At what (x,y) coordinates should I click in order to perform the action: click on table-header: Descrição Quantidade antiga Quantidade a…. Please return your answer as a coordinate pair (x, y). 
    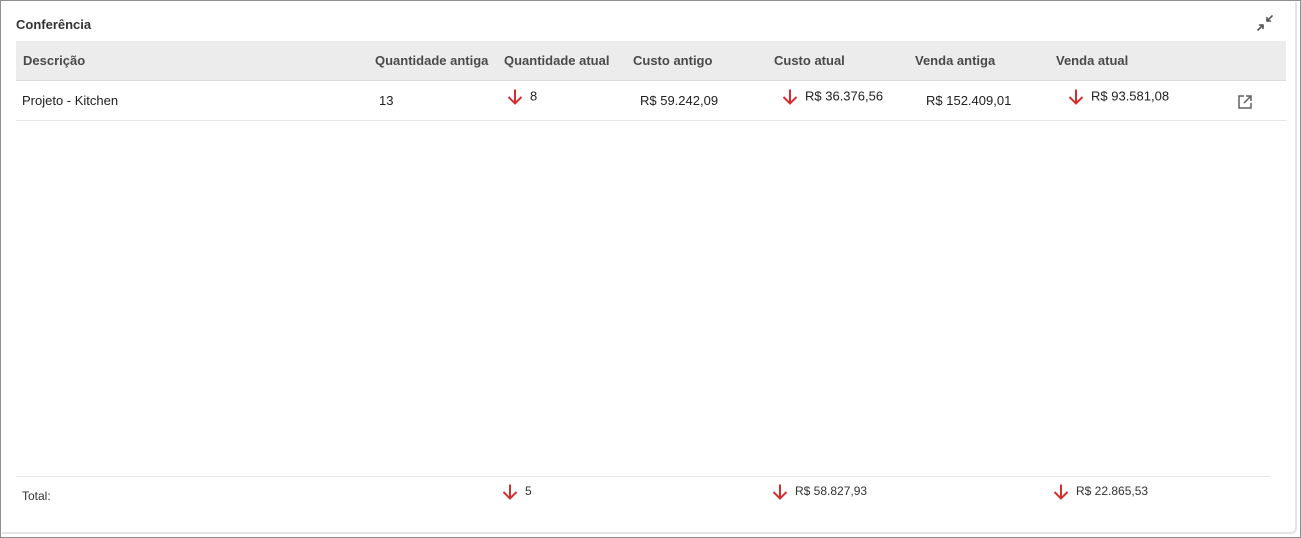
    Looking at the image, I should click on (651, 61).